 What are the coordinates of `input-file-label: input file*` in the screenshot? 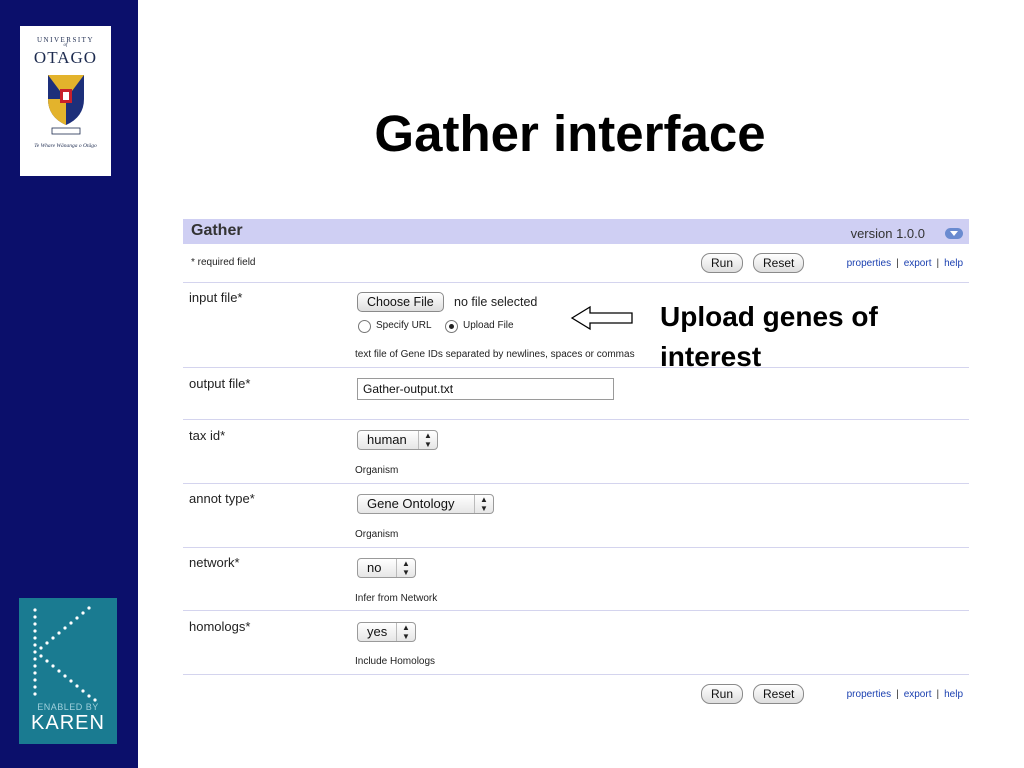 It's located at (216, 297).